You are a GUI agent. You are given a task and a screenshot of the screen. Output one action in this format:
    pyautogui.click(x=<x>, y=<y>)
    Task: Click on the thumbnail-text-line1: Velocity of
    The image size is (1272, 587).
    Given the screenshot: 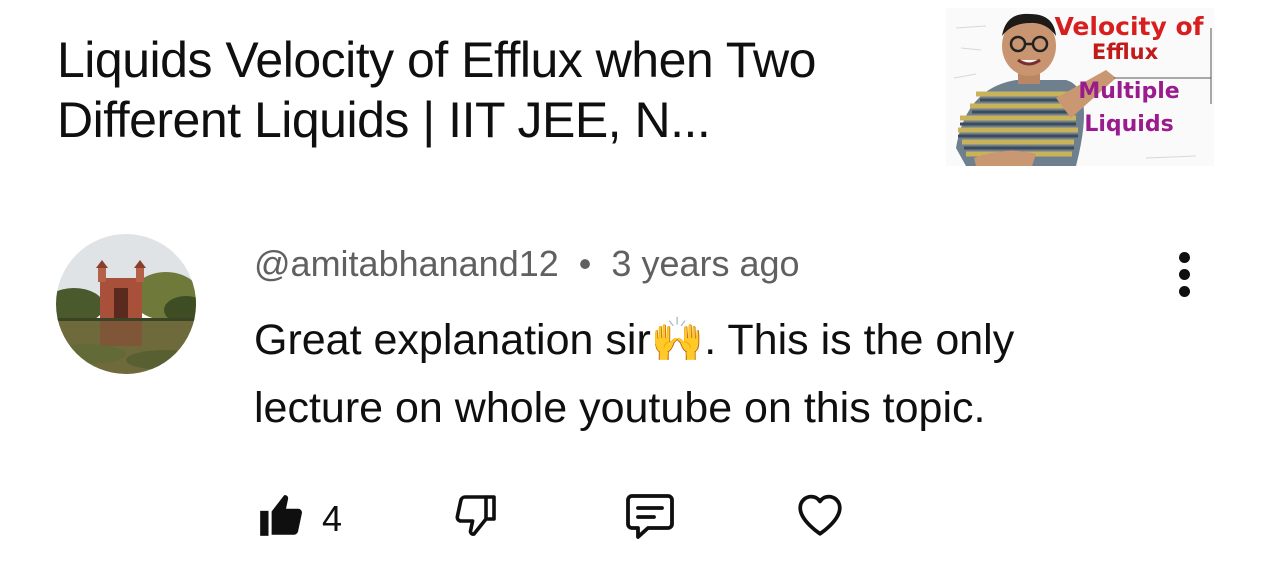 What is the action you would take?
    pyautogui.click(x=1129, y=26)
    